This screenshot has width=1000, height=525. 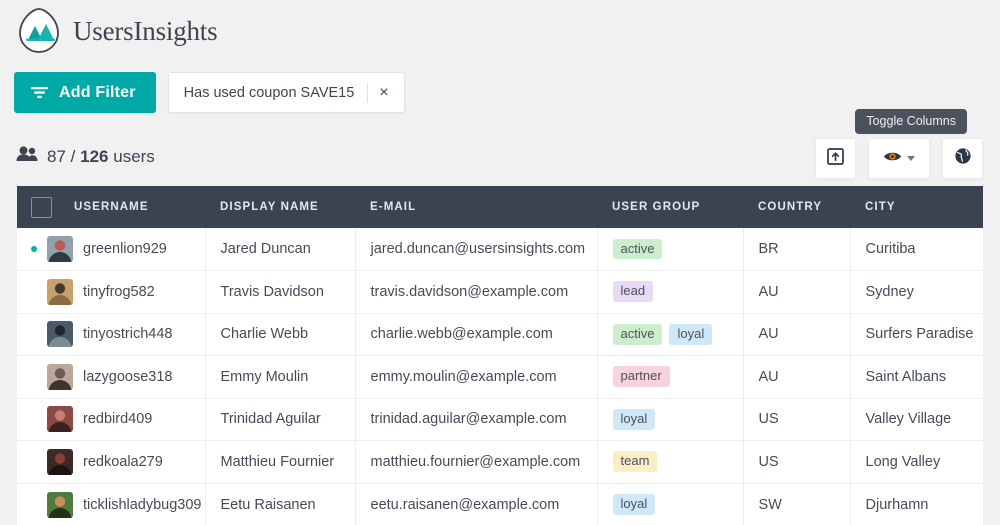 What do you see at coordinates (132, 207) in the screenshot?
I see `column-header-username: USERNAME` at bounding box center [132, 207].